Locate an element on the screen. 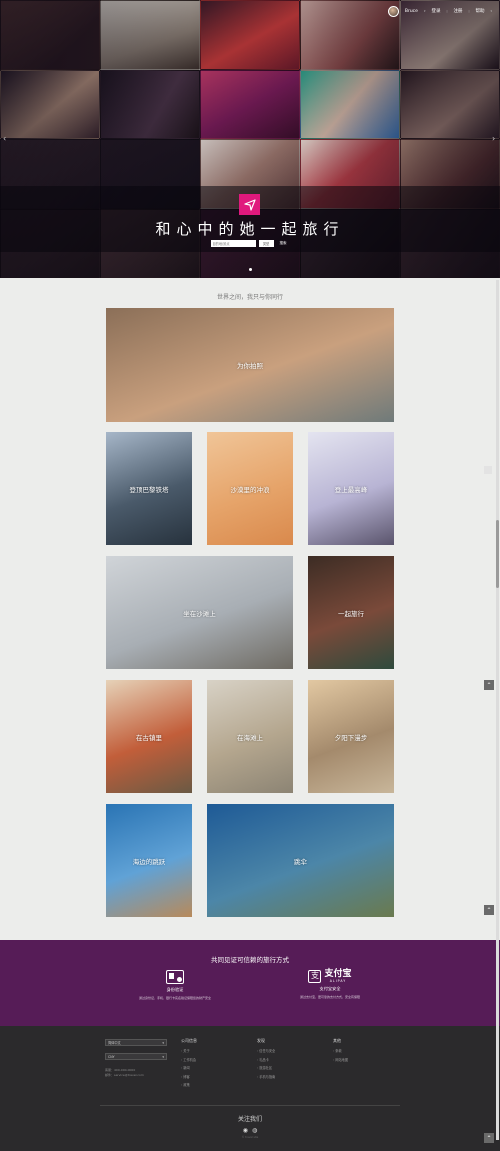 The width and height of the screenshot is (500, 1151). footer-link: 手机与指南 is located at coordinates (266, 1076).